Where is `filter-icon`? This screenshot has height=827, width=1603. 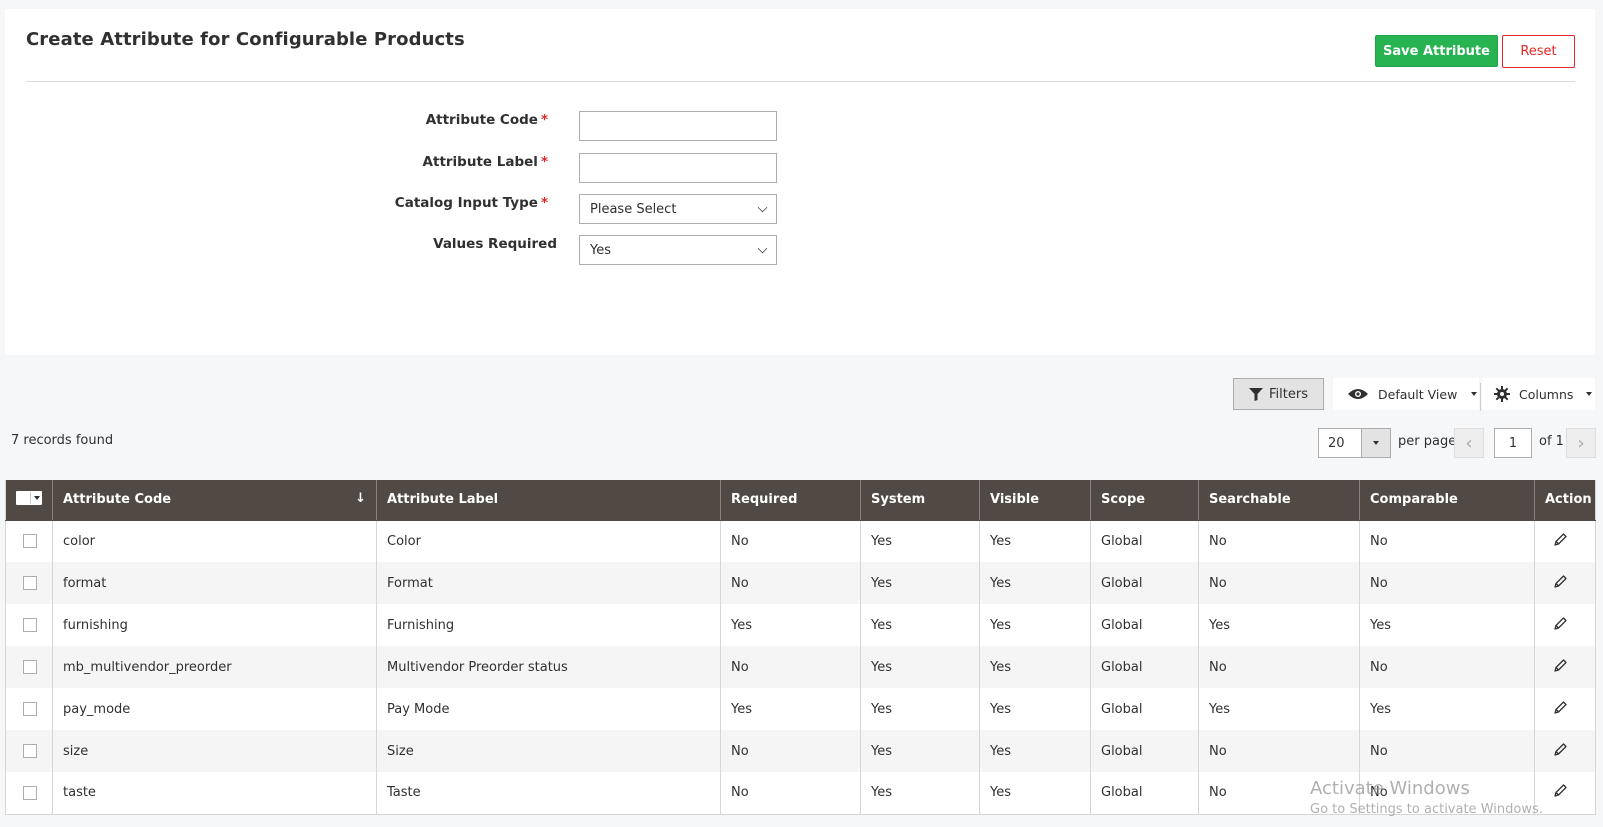 filter-icon is located at coordinates (1256, 394).